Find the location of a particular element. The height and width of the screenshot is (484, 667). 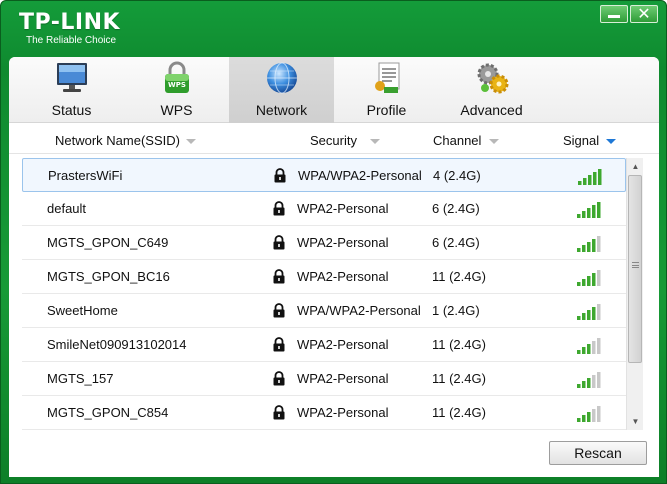

tab-advanced: Advanced is located at coordinates (491, 90).